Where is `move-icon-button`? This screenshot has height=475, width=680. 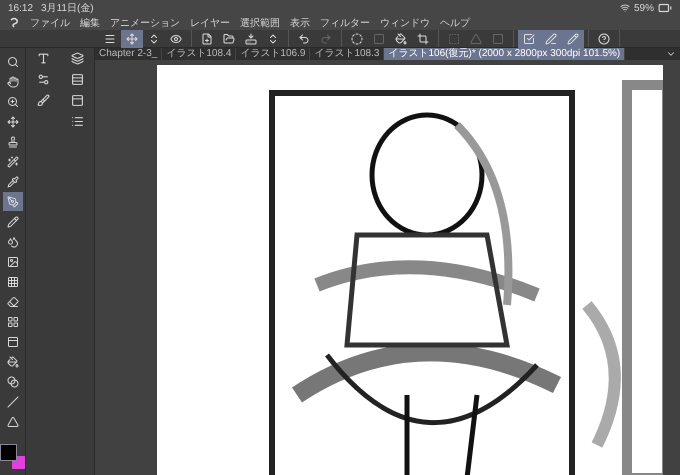 move-icon-button is located at coordinates (132, 39).